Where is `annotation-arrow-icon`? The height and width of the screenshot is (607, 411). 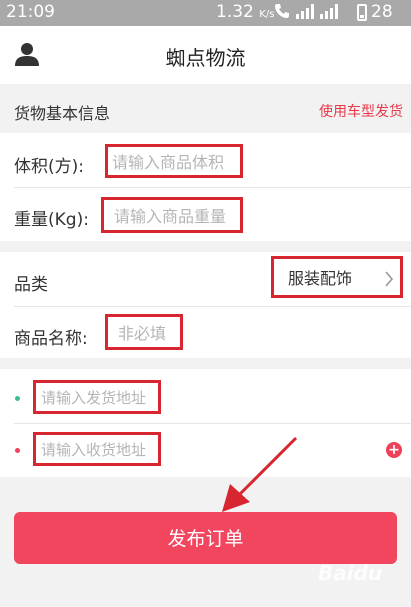
annotation-arrow-icon is located at coordinates (260, 474).